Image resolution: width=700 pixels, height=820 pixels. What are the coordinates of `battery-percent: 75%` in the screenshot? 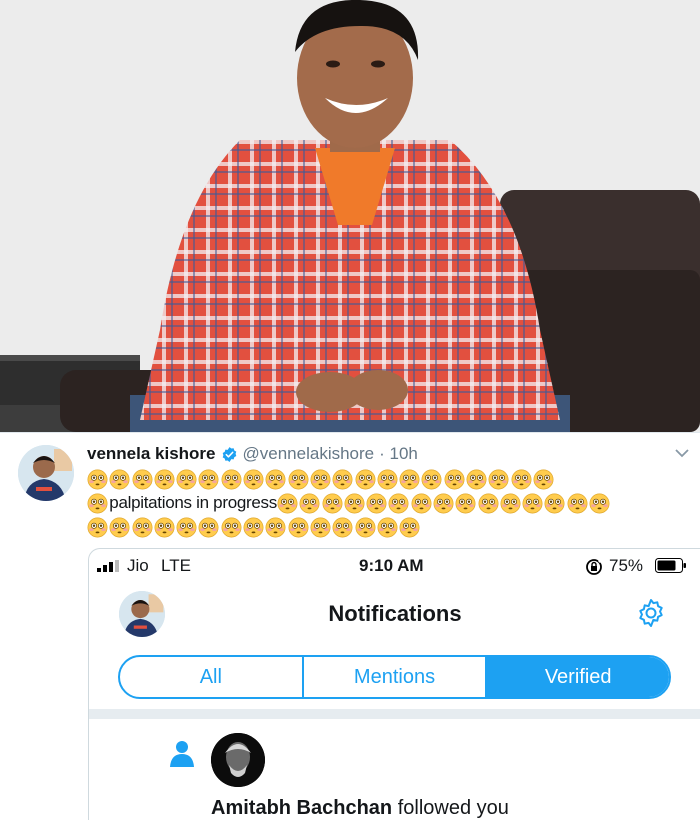 It's located at (626, 565).